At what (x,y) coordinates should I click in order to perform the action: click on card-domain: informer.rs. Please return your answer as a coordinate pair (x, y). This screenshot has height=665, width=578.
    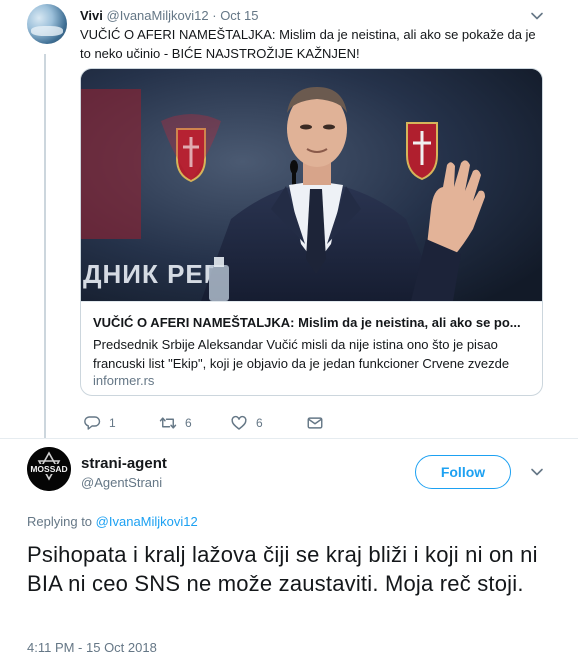
    Looking at the image, I should click on (124, 380).